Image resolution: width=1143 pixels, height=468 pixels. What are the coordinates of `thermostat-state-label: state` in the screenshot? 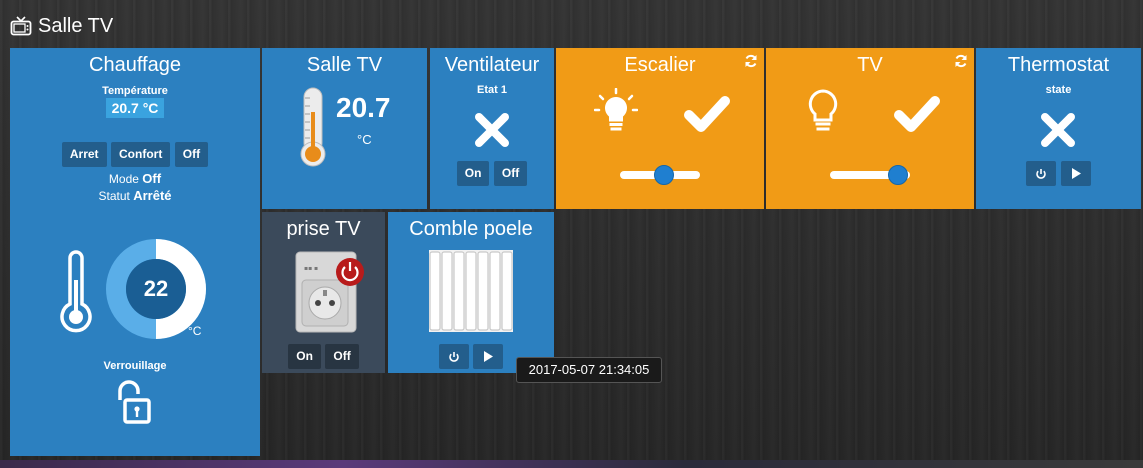 It's located at (1058, 90).